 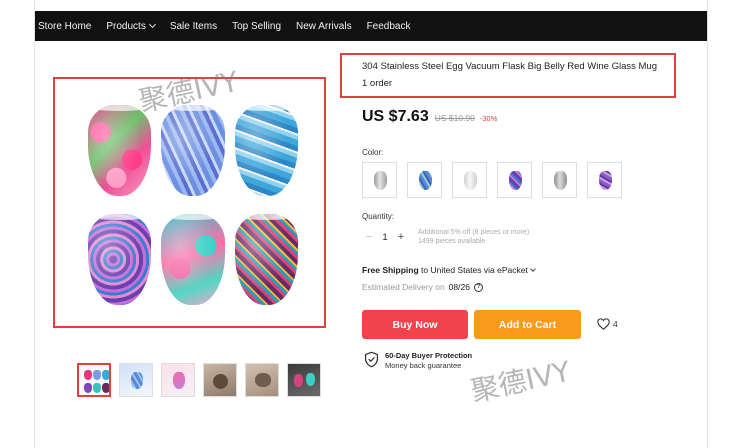 I want to click on product-photo-grid, so click(x=193, y=205).